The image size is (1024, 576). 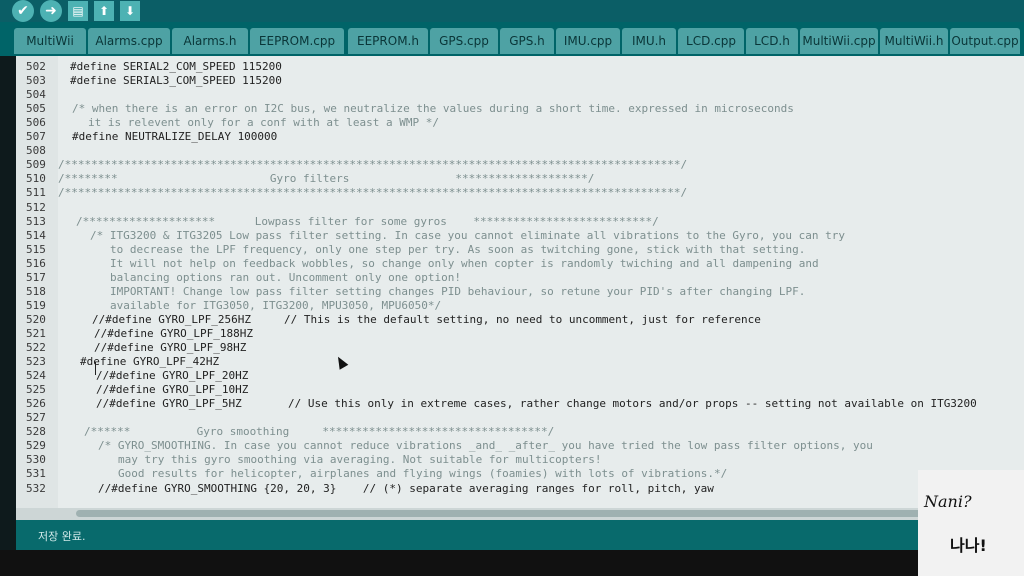 I want to click on line-number: 517, so click(x=36, y=277).